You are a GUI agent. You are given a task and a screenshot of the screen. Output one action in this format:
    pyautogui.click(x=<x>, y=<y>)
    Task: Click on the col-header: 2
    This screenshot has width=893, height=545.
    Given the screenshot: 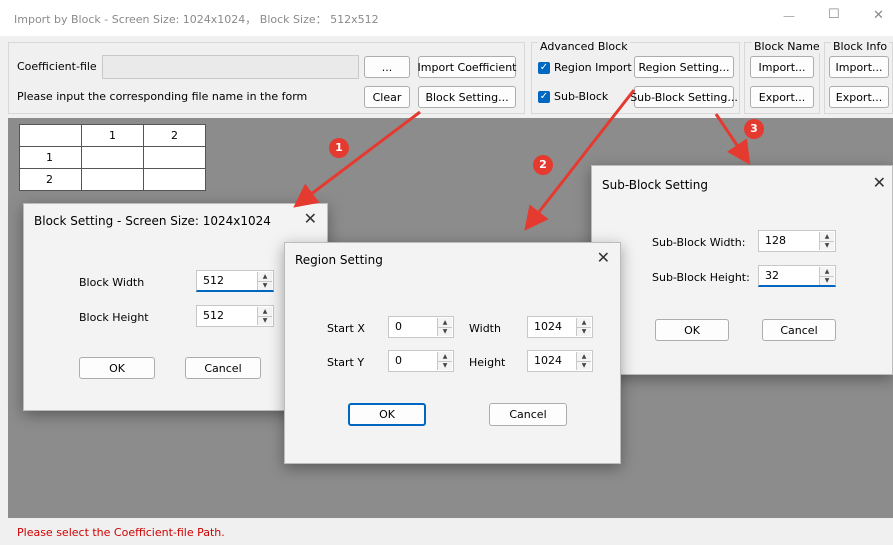 What is the action you would take?
    pyautogui.click(x=174, y=135)
    